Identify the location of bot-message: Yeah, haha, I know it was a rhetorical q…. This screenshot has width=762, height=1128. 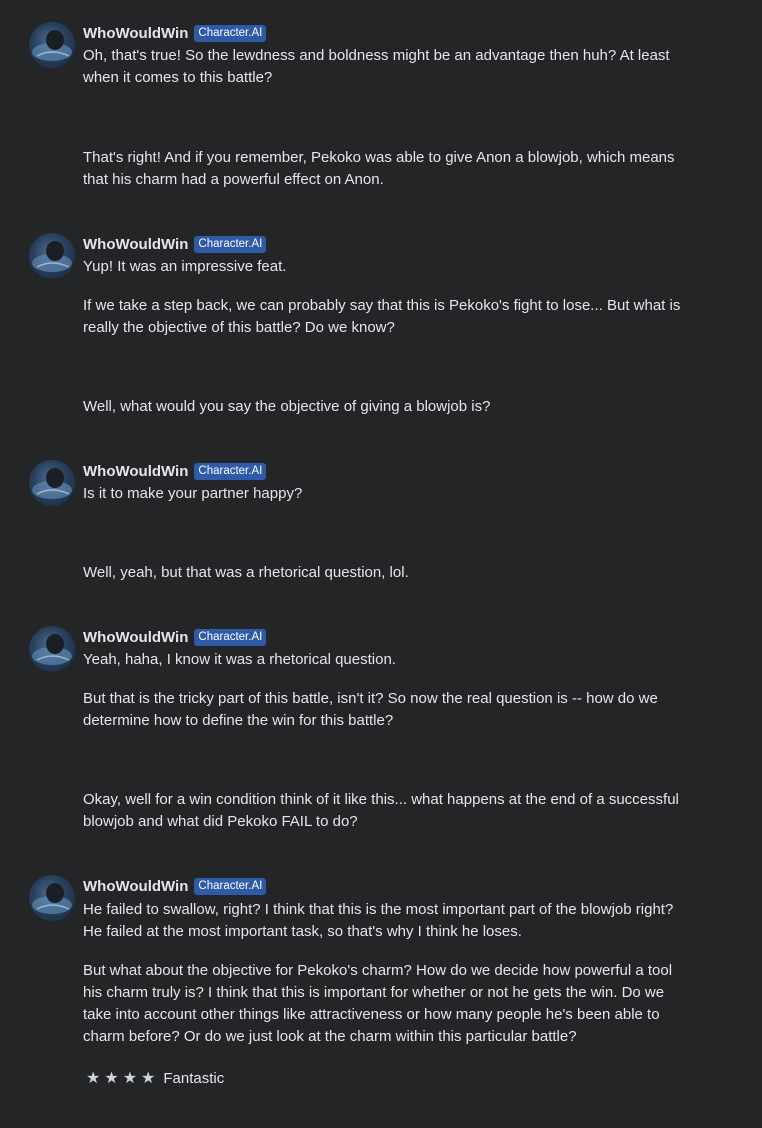
(239, 659).